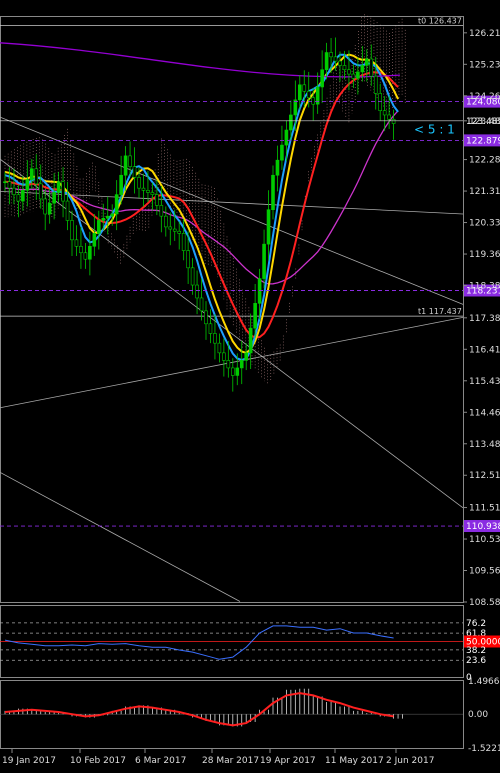 This screenshot has width=500, height=773. Describe the element at coordinates (484, 319) in the screenshot. I see `price-tick-label: 117.385` at that location.